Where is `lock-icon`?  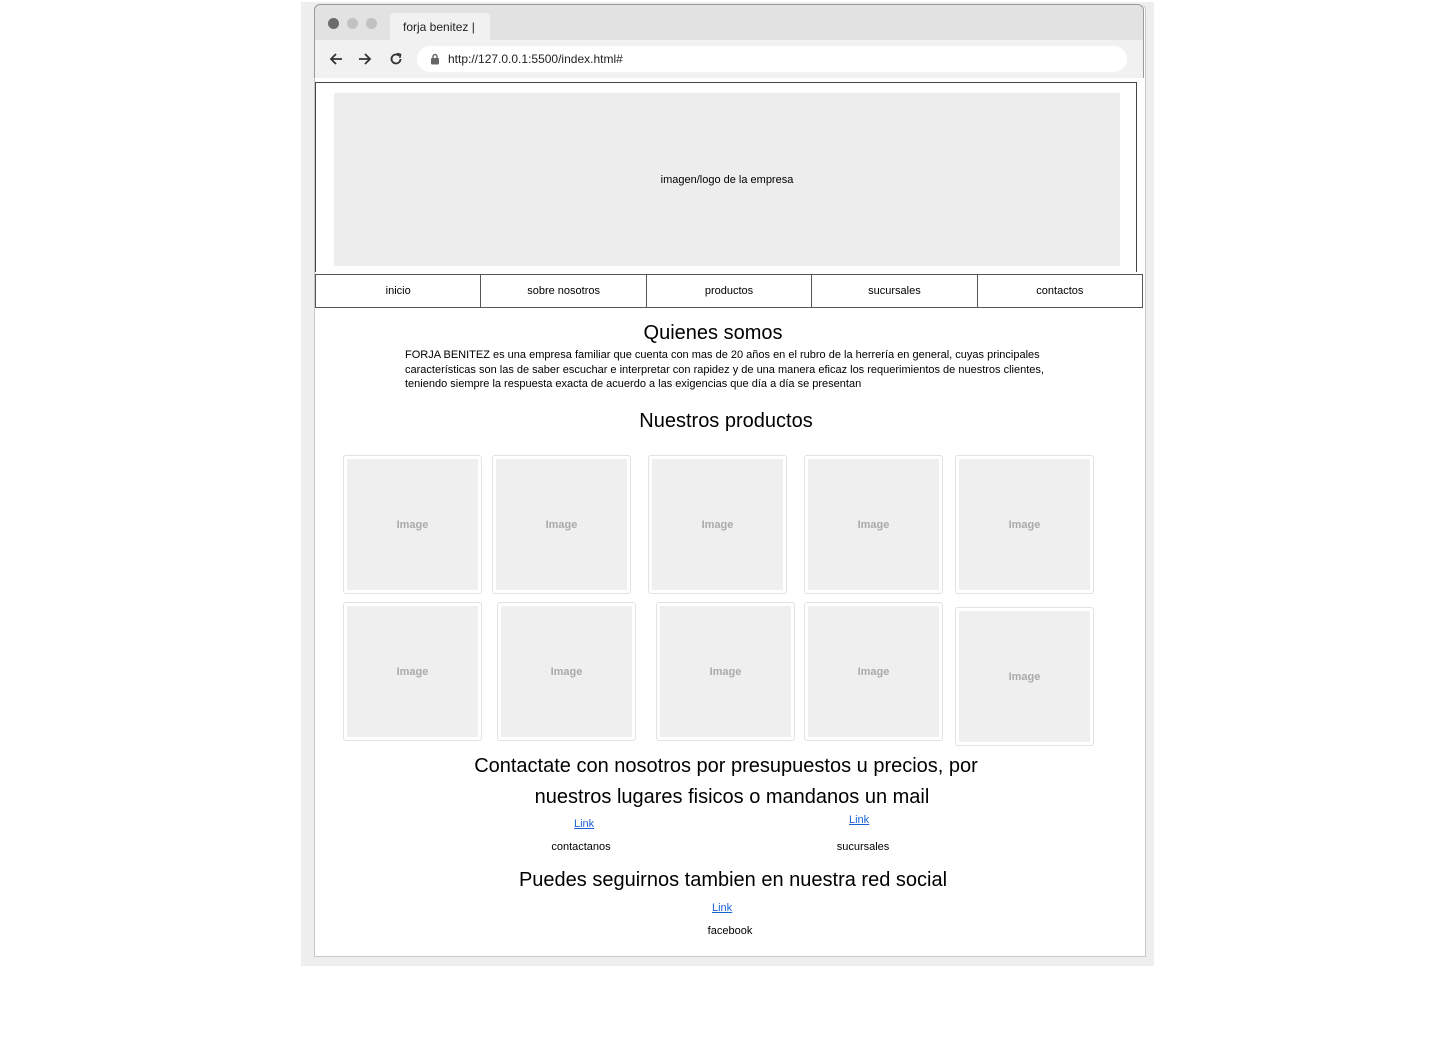 lock-icon is located at coordinates (435, 59).